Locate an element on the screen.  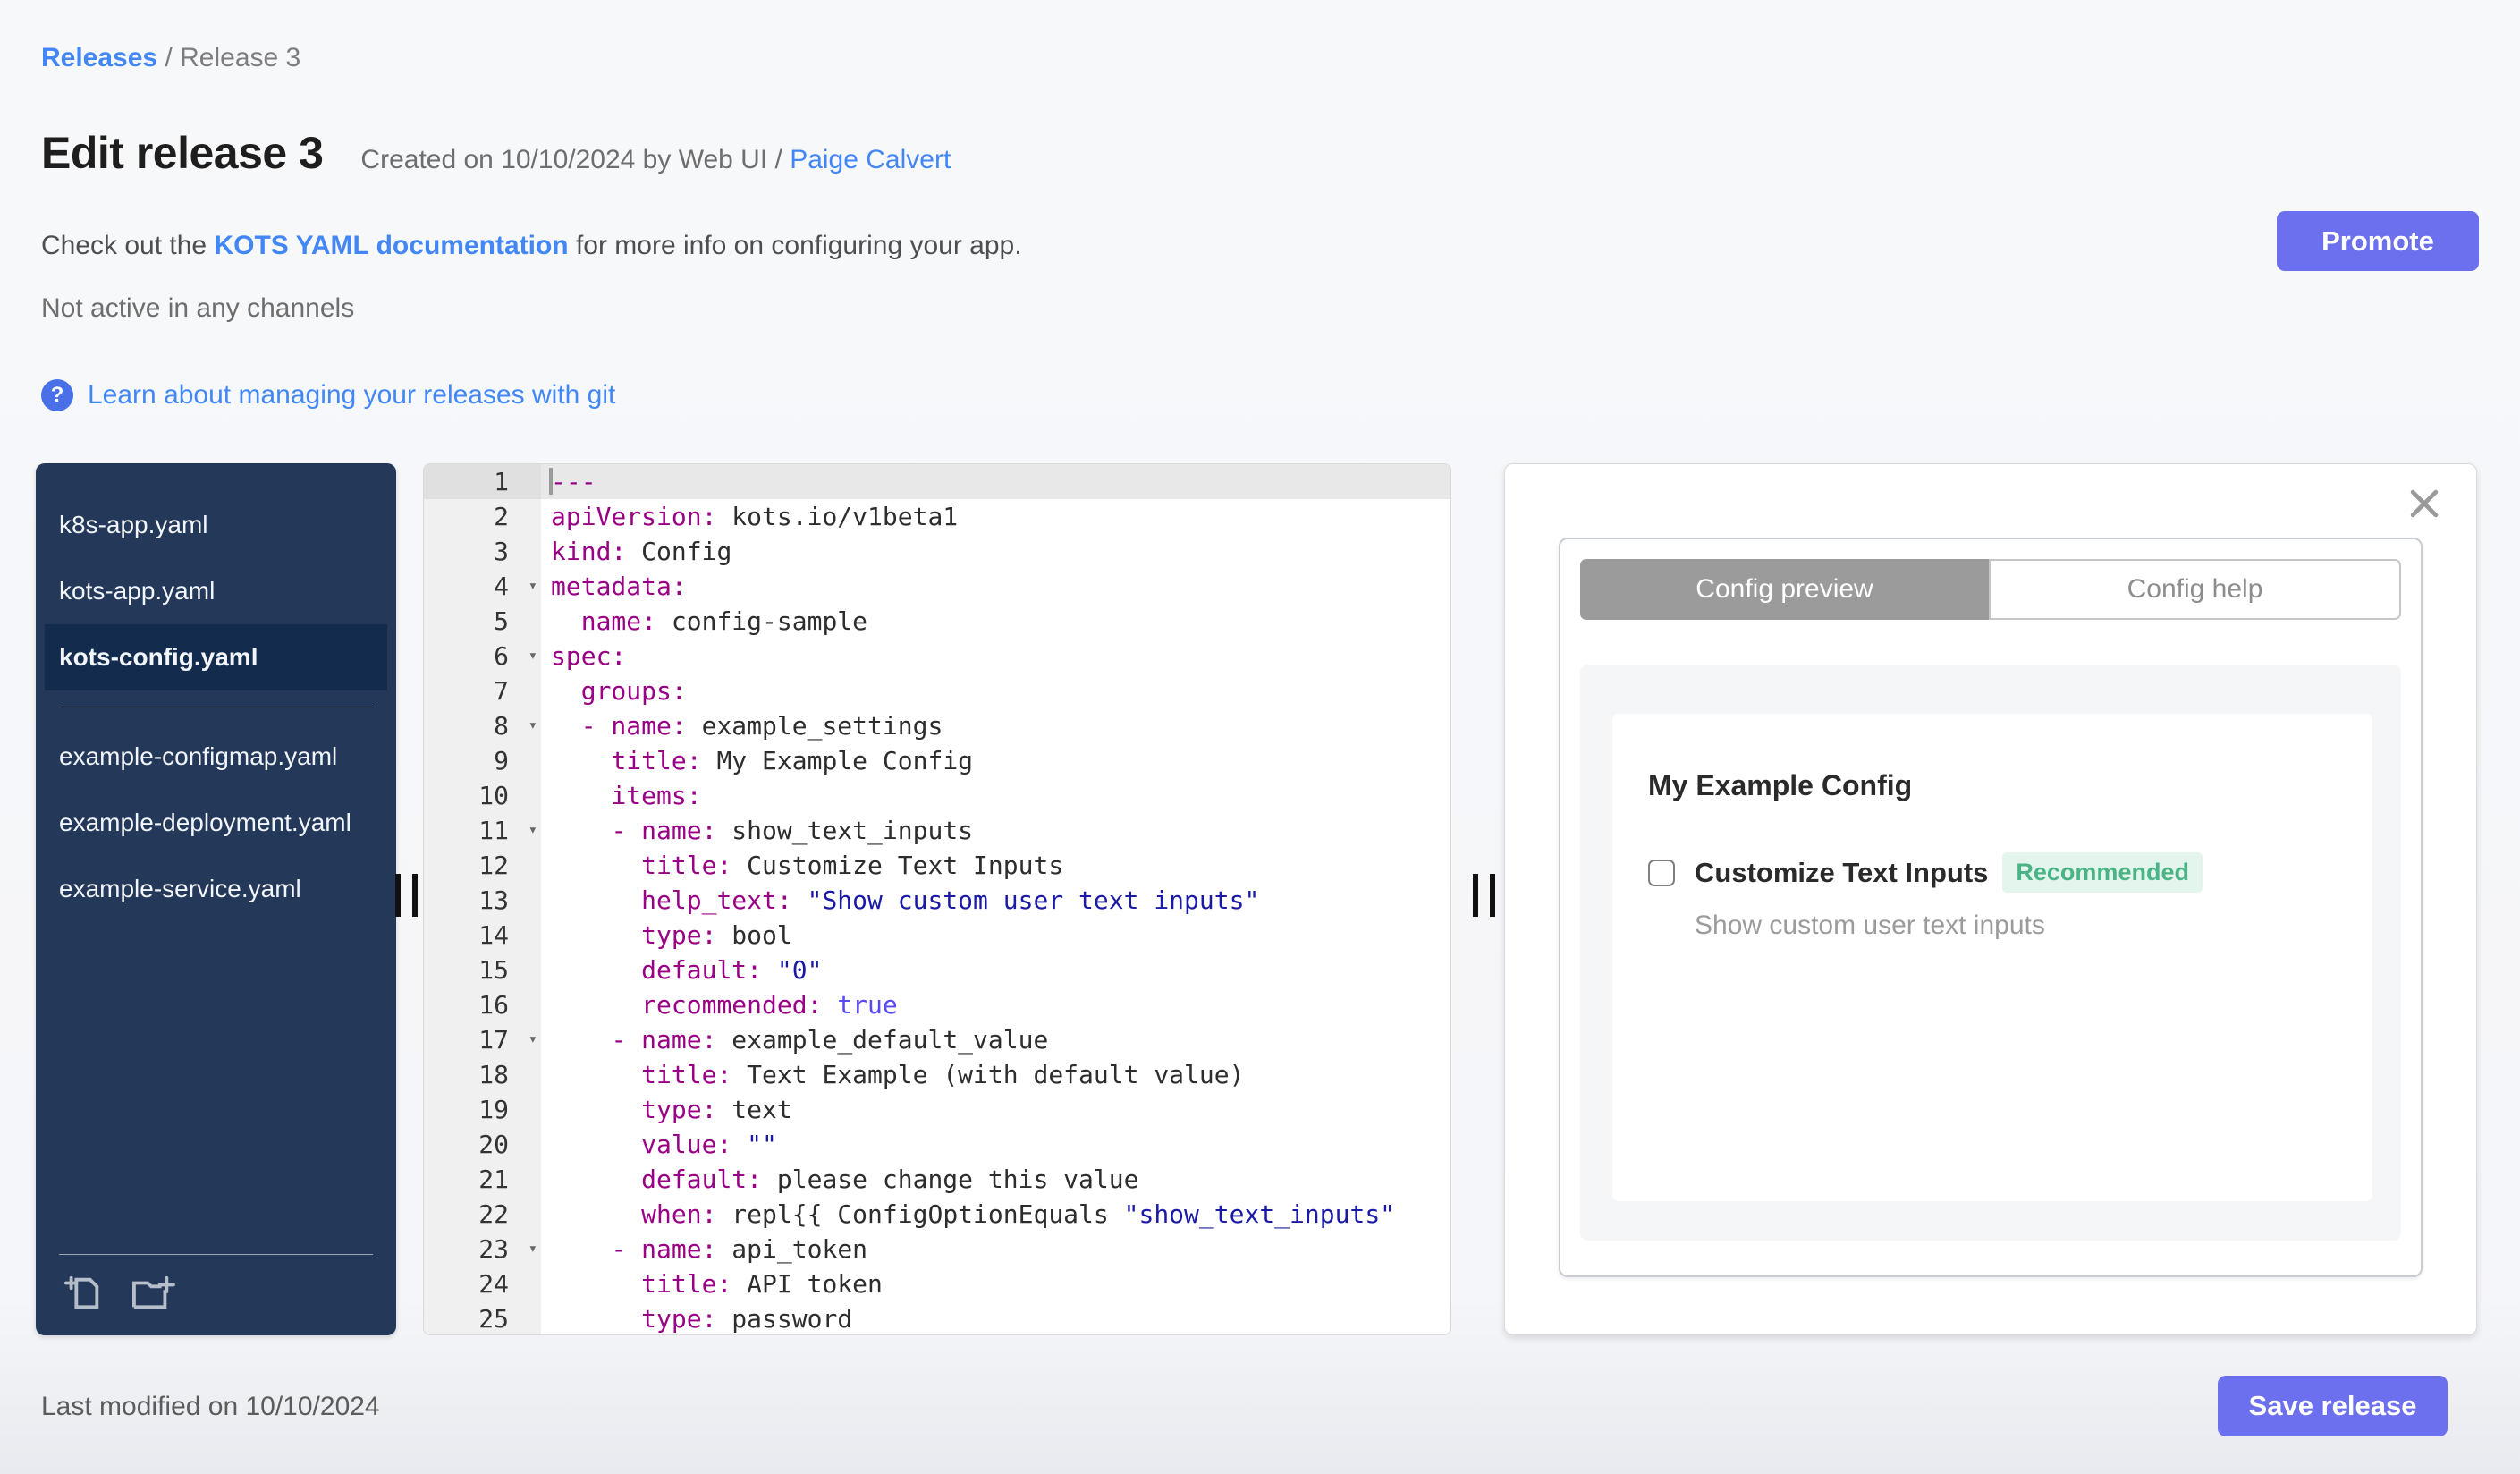
add-file-icon is located at coordinates (83, 1293).